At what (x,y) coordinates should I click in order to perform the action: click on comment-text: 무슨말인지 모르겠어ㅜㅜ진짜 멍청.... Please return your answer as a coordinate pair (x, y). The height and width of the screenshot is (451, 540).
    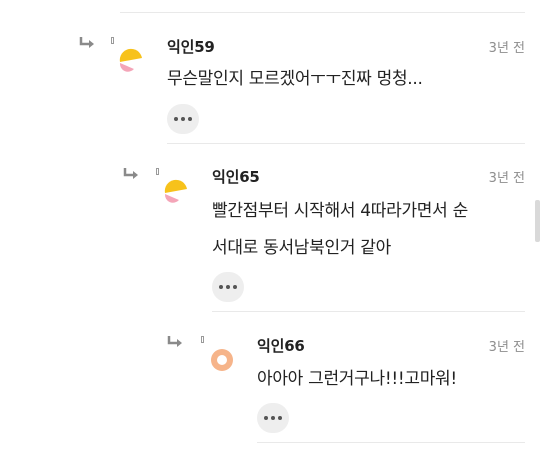
    Looking at the image, I should click on (295, 79).